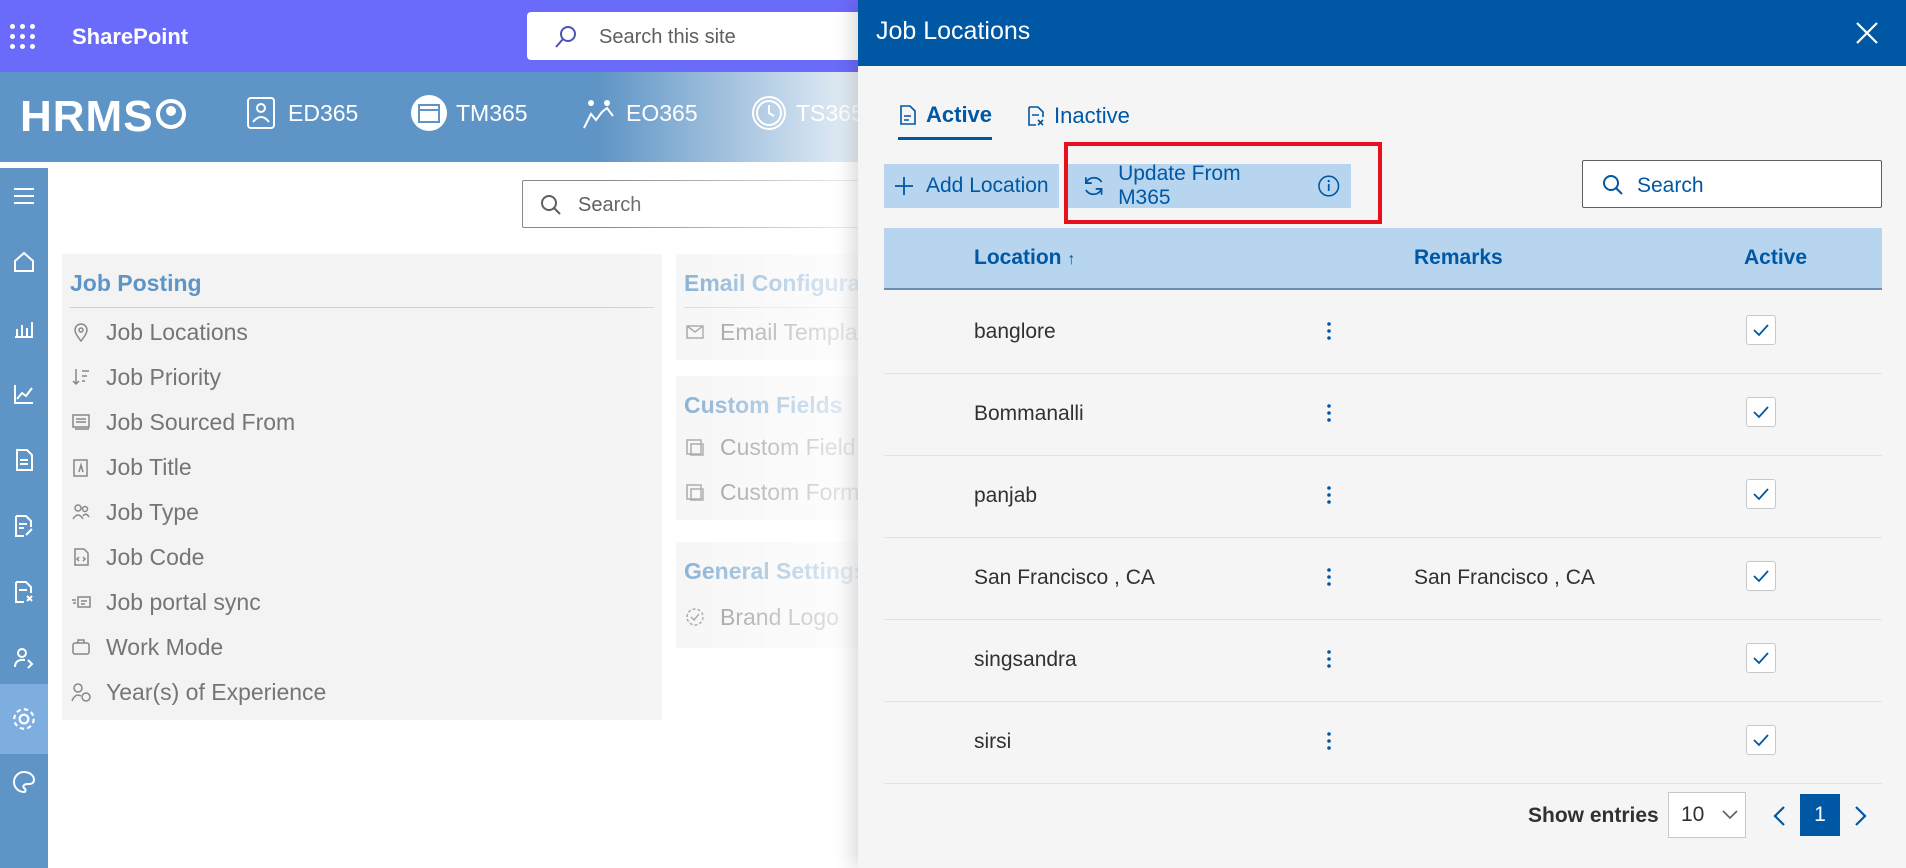 The height and width of the screenshot is (868, 1906). I want to click on setting-work-mode: Work Mode, so click(146, 647).